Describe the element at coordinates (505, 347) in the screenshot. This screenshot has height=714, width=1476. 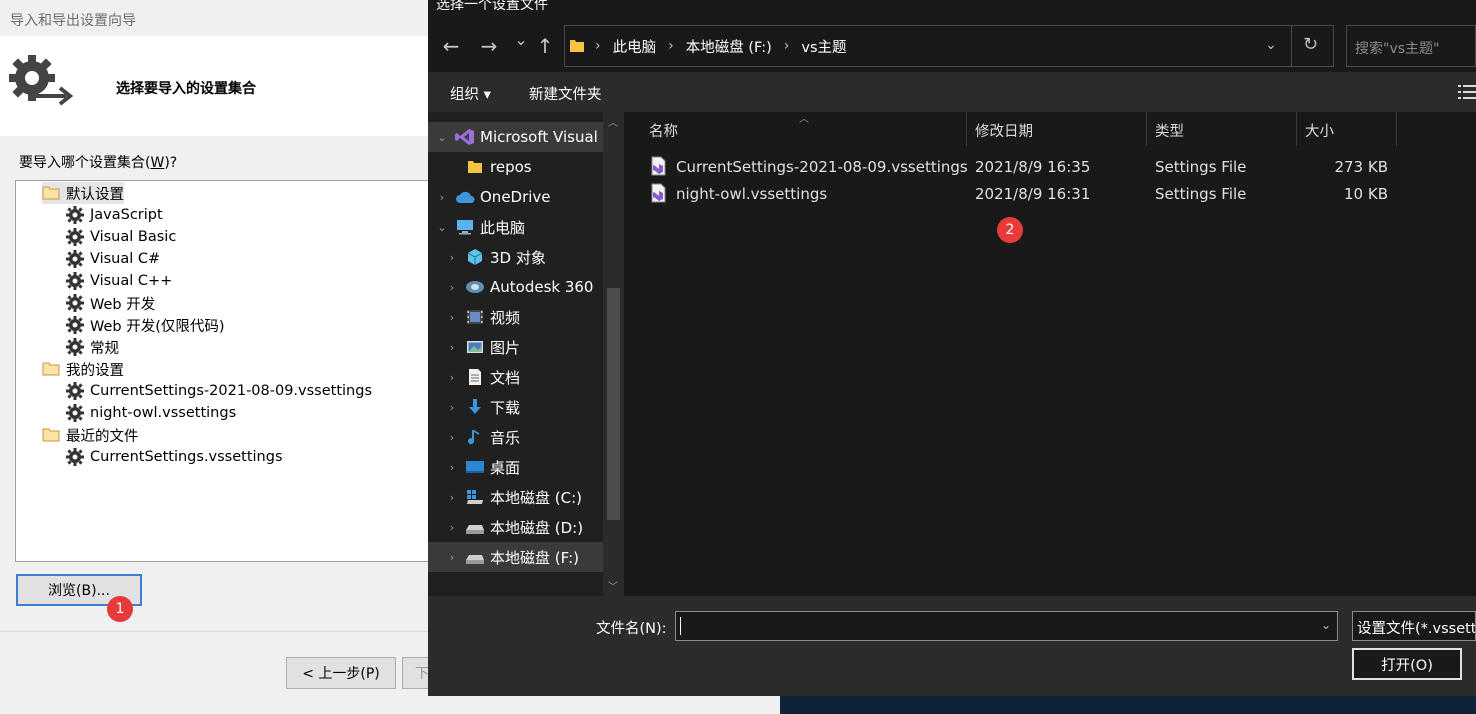
I see `nav-item-label: 图片` at that location.